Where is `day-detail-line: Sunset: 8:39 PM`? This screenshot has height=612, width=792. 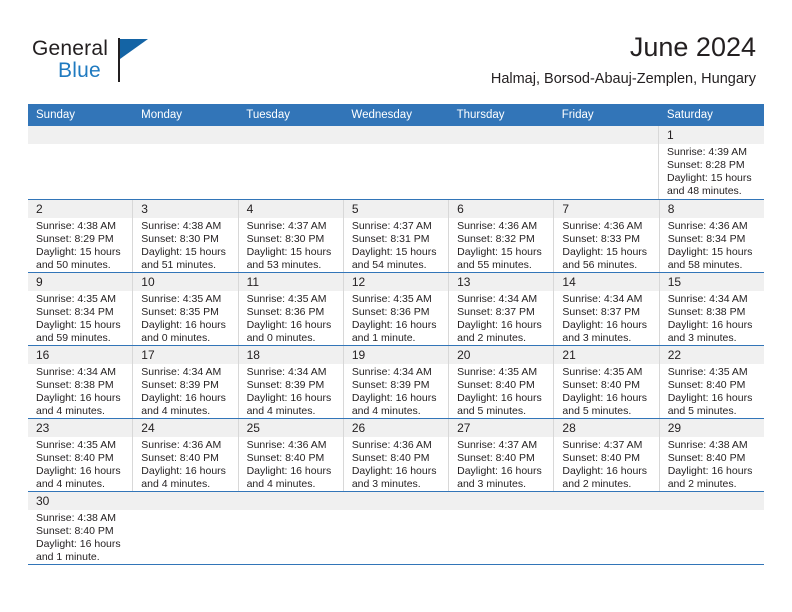
day-detail-line: Sunset: 8:39 PM is located at coordinates (390, 385).